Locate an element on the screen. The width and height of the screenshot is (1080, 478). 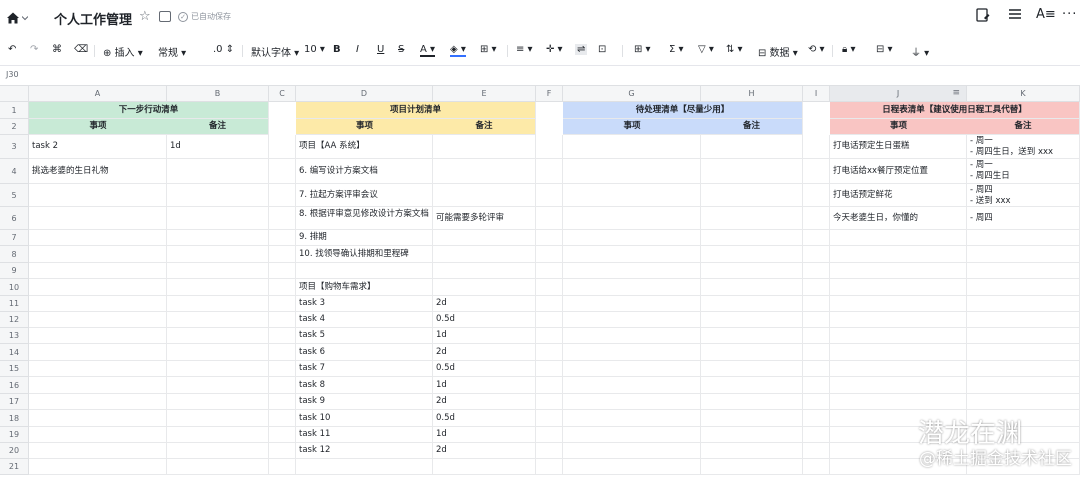
cell-e13: 1d is located at coordinates (484, 336).